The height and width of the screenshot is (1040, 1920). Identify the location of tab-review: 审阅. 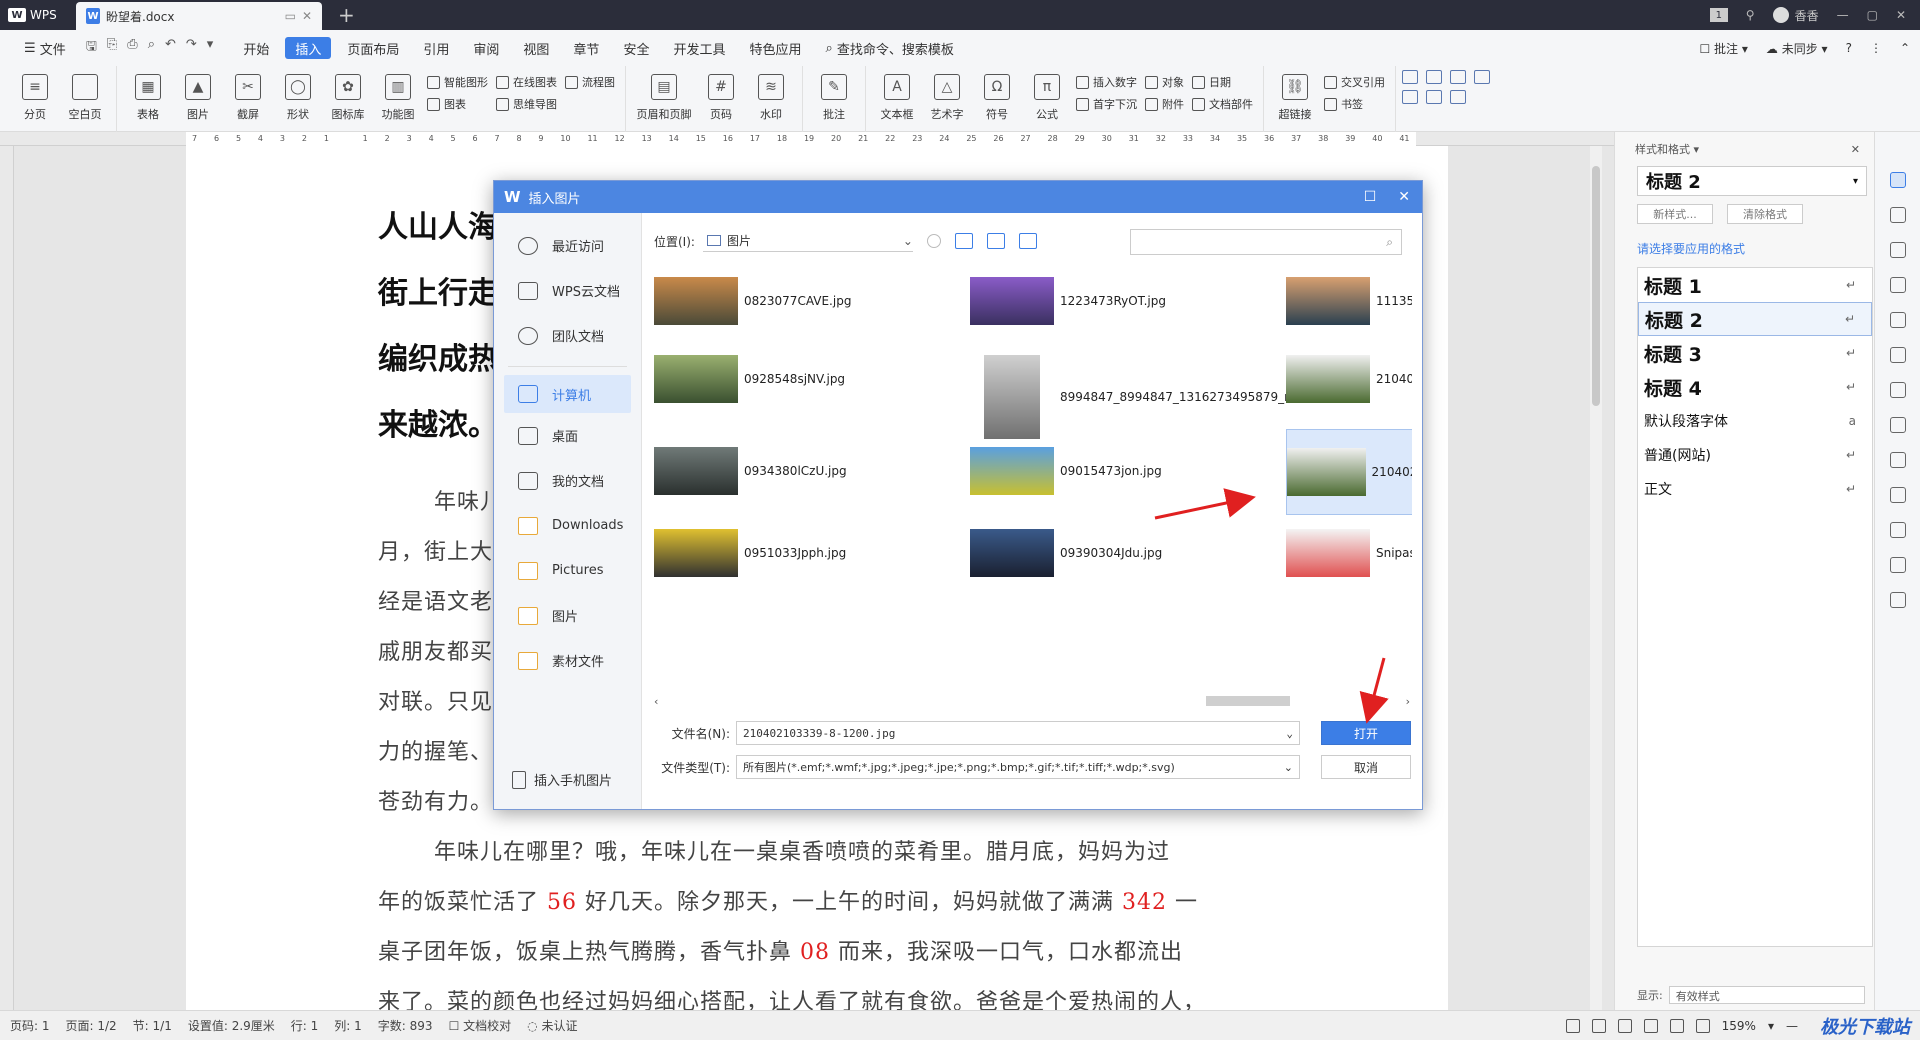
(486, 48).